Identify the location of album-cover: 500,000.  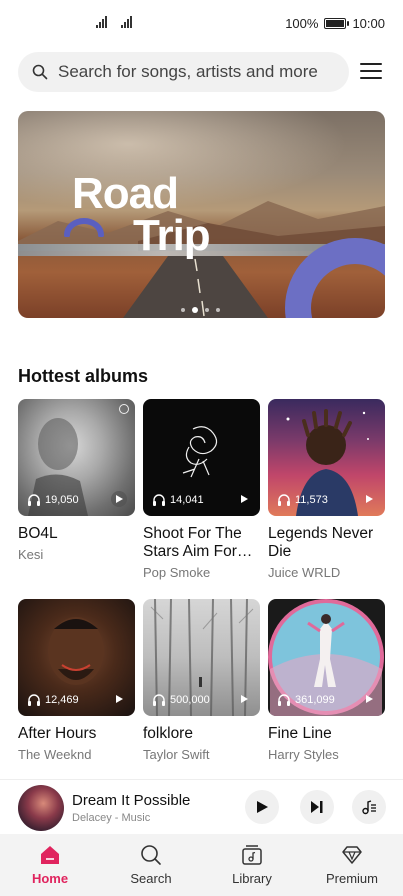
(201, 657).